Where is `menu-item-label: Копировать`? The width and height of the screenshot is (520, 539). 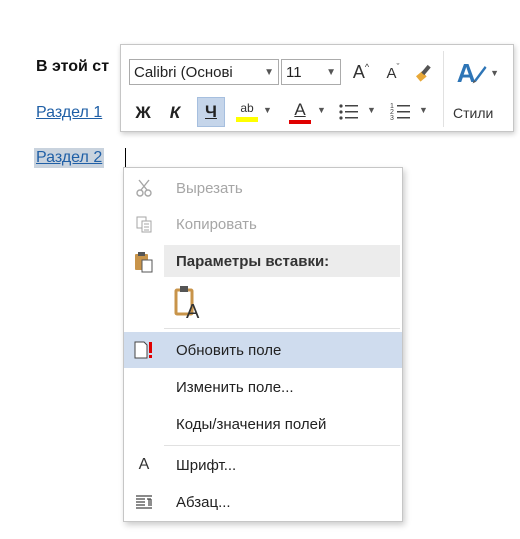 menu-item-label: Копировать is located at coordinates (216, 224).